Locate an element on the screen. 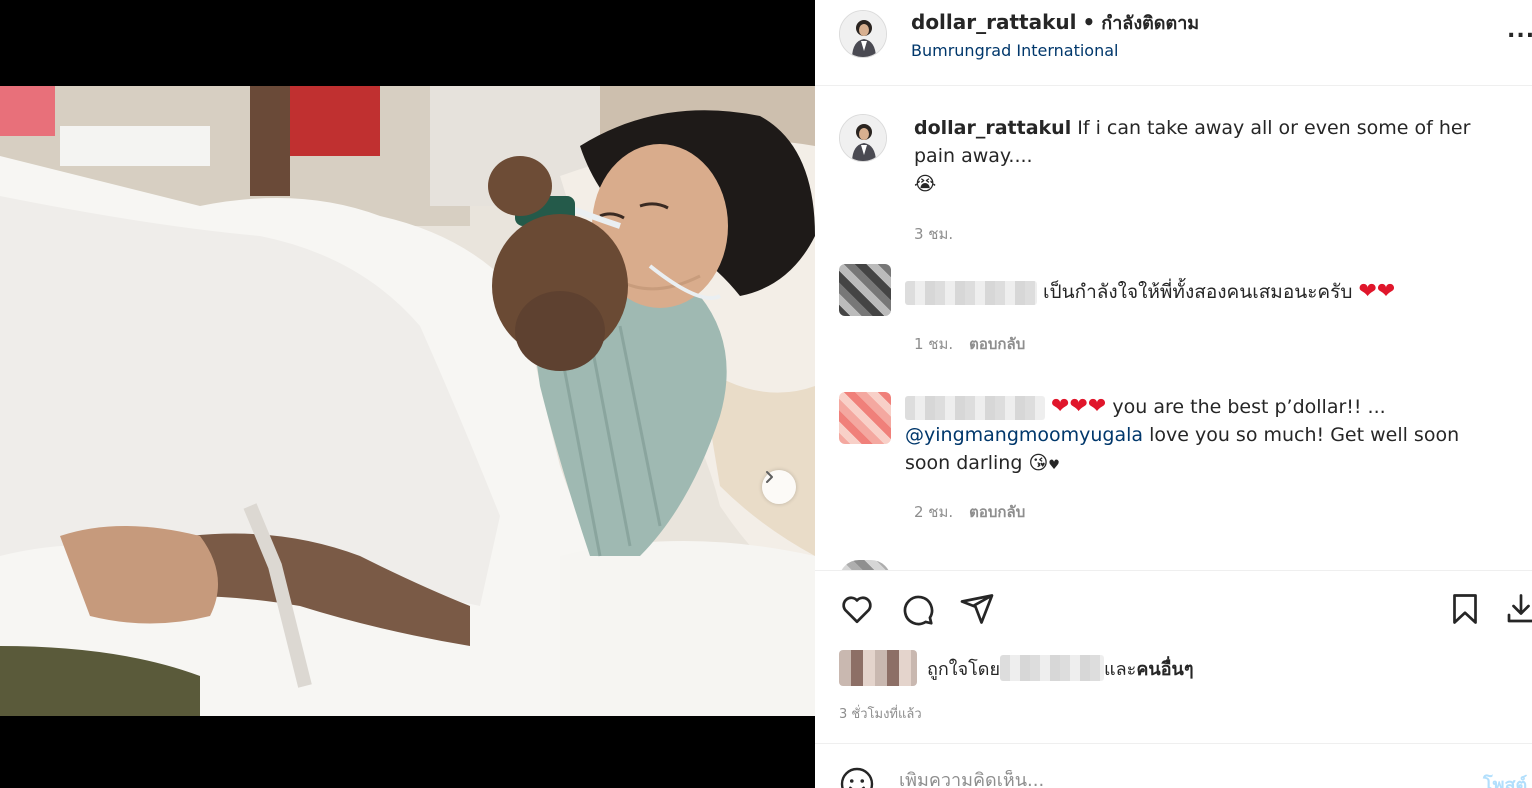 The image size is (1532, 788). comment-body: เป็นกำลังใจให้พี่ทั้งสองคนเสมอนะครับ ❤❤ is located at coordinates (1150, 292).